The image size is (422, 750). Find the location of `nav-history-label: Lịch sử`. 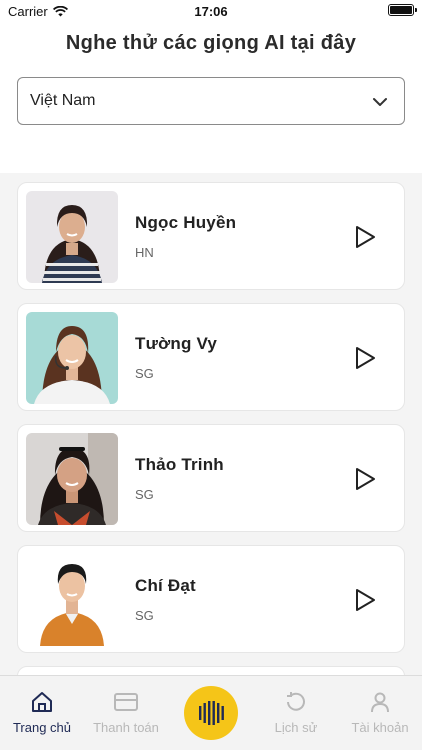

nav-history-label: Lịch sử is located at coordinates (296, 727).